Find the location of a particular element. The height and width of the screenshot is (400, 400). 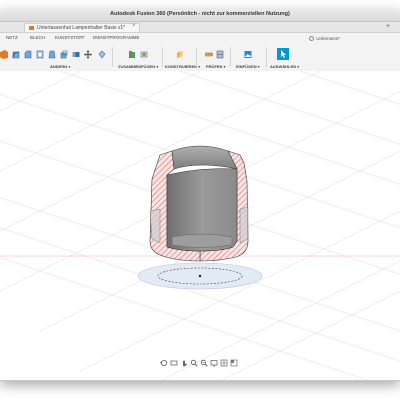

select-menu: AUSWÄHLEN ▾ is located at coordinates (284, 66).